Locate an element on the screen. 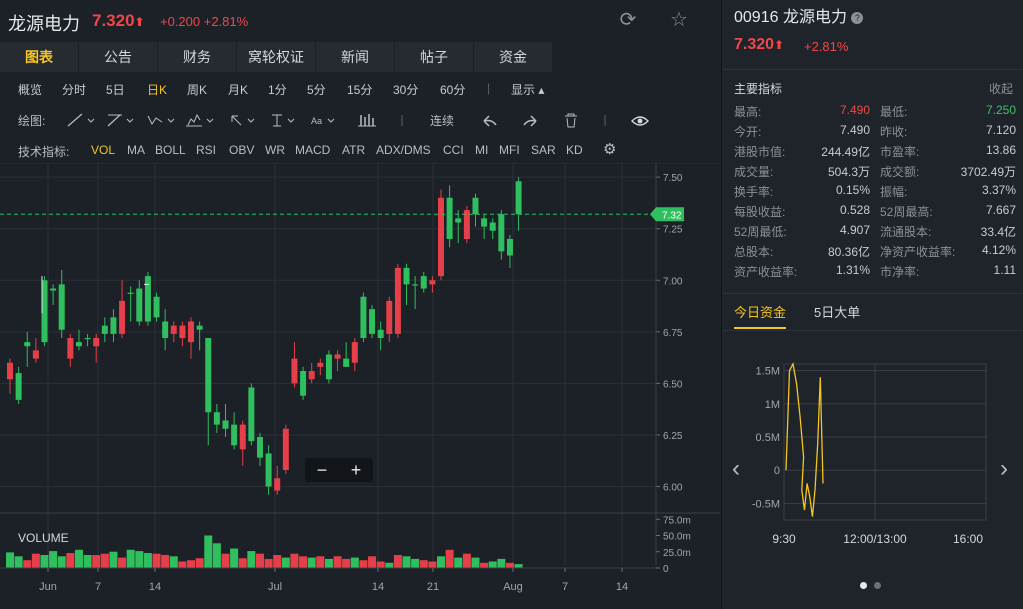 The height and width of the screenshot is (609, 1023). indicator-mi: MI is located at coordinates (481, 150).